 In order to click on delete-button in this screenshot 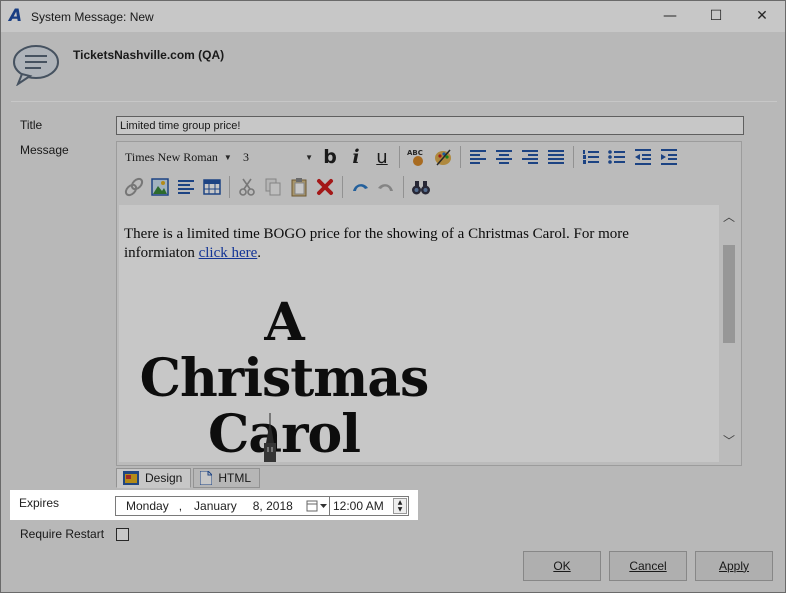, I will do `click(325, 187)`.